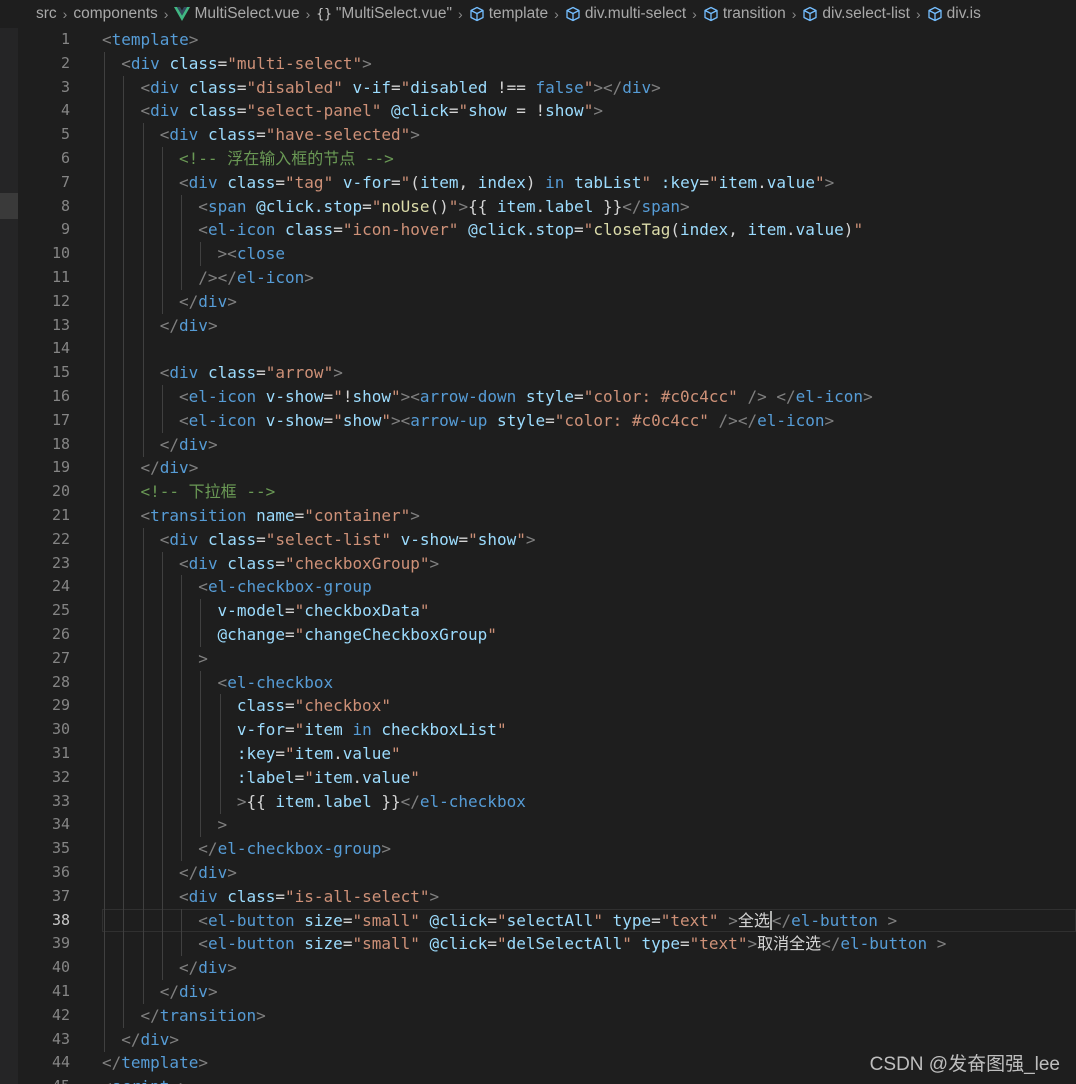  What do you see at coordinates (547, 635) in the screenshot?
I see `code-line: 26 @change="changeCheckboxGroup"` at bounding box center [547, 635].